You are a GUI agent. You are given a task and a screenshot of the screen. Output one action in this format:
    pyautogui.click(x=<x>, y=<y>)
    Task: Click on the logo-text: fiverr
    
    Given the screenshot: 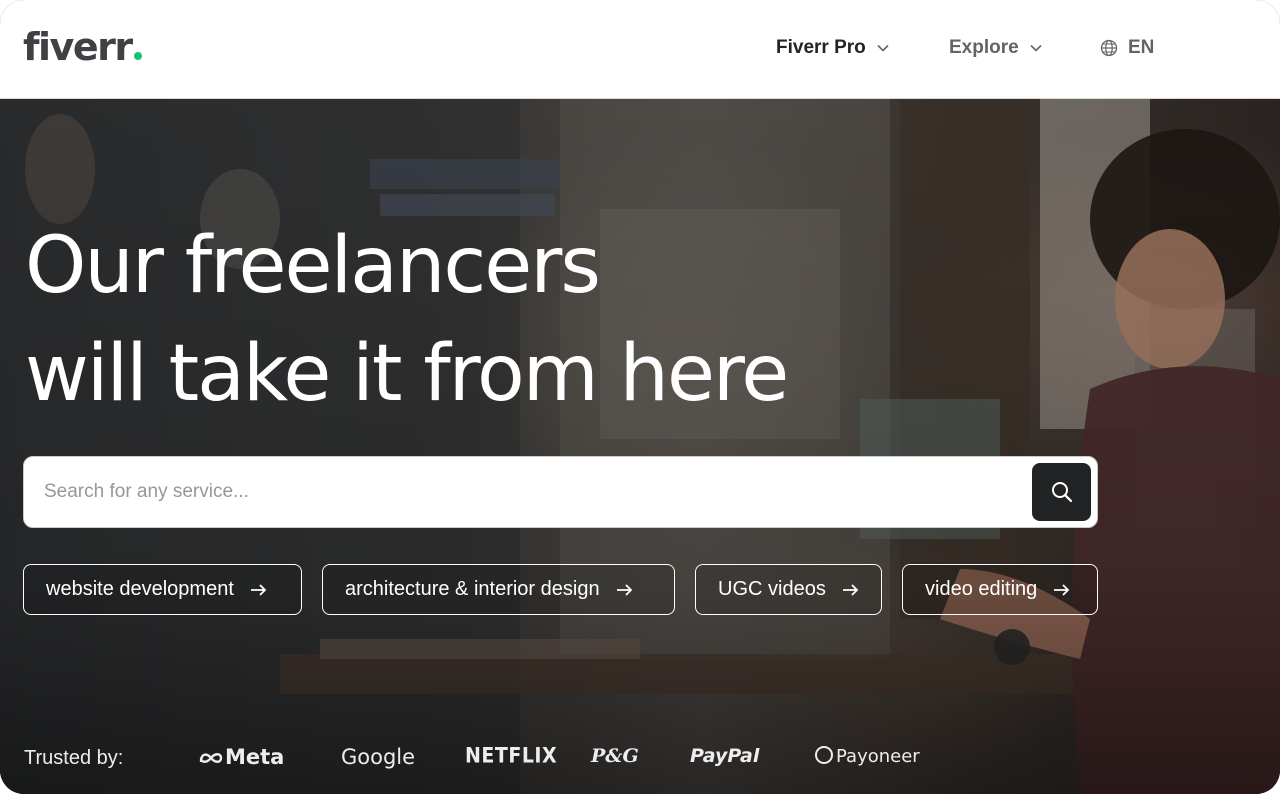 What is the action you would take?
    pyautogui.click(x=78, y=47)
    